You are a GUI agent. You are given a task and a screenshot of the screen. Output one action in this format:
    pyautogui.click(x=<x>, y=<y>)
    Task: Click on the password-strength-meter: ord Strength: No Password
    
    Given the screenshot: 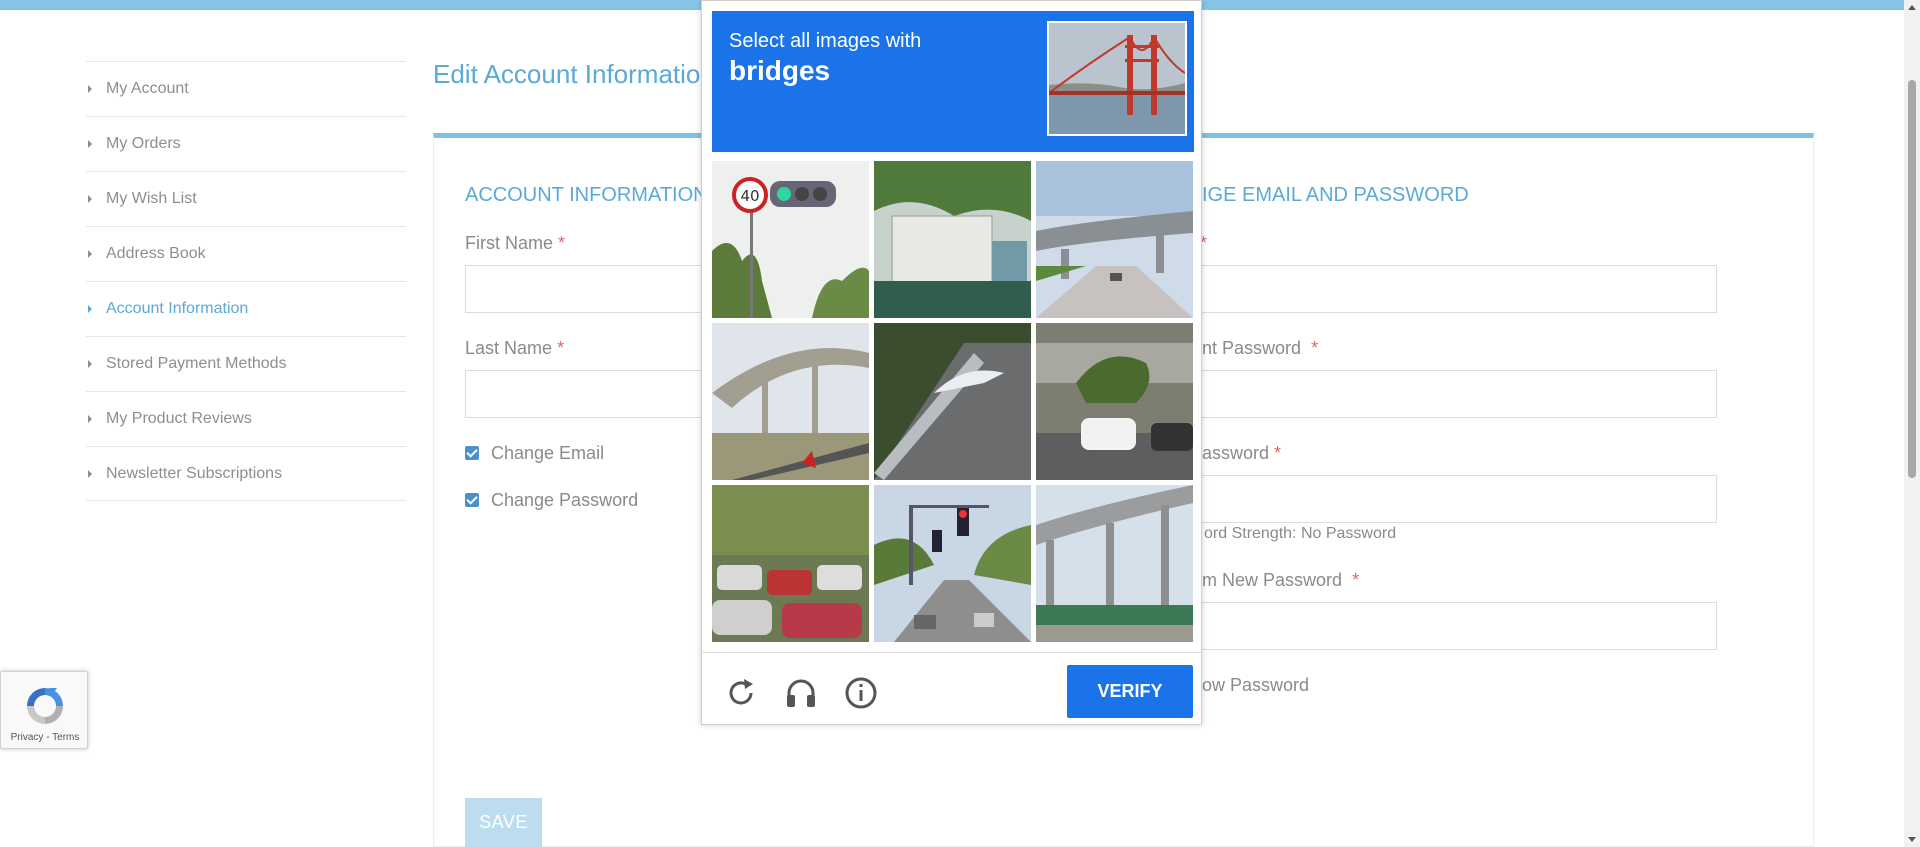 What is the action you would take?
    pyautogui.click(x=1300, y=533)
    